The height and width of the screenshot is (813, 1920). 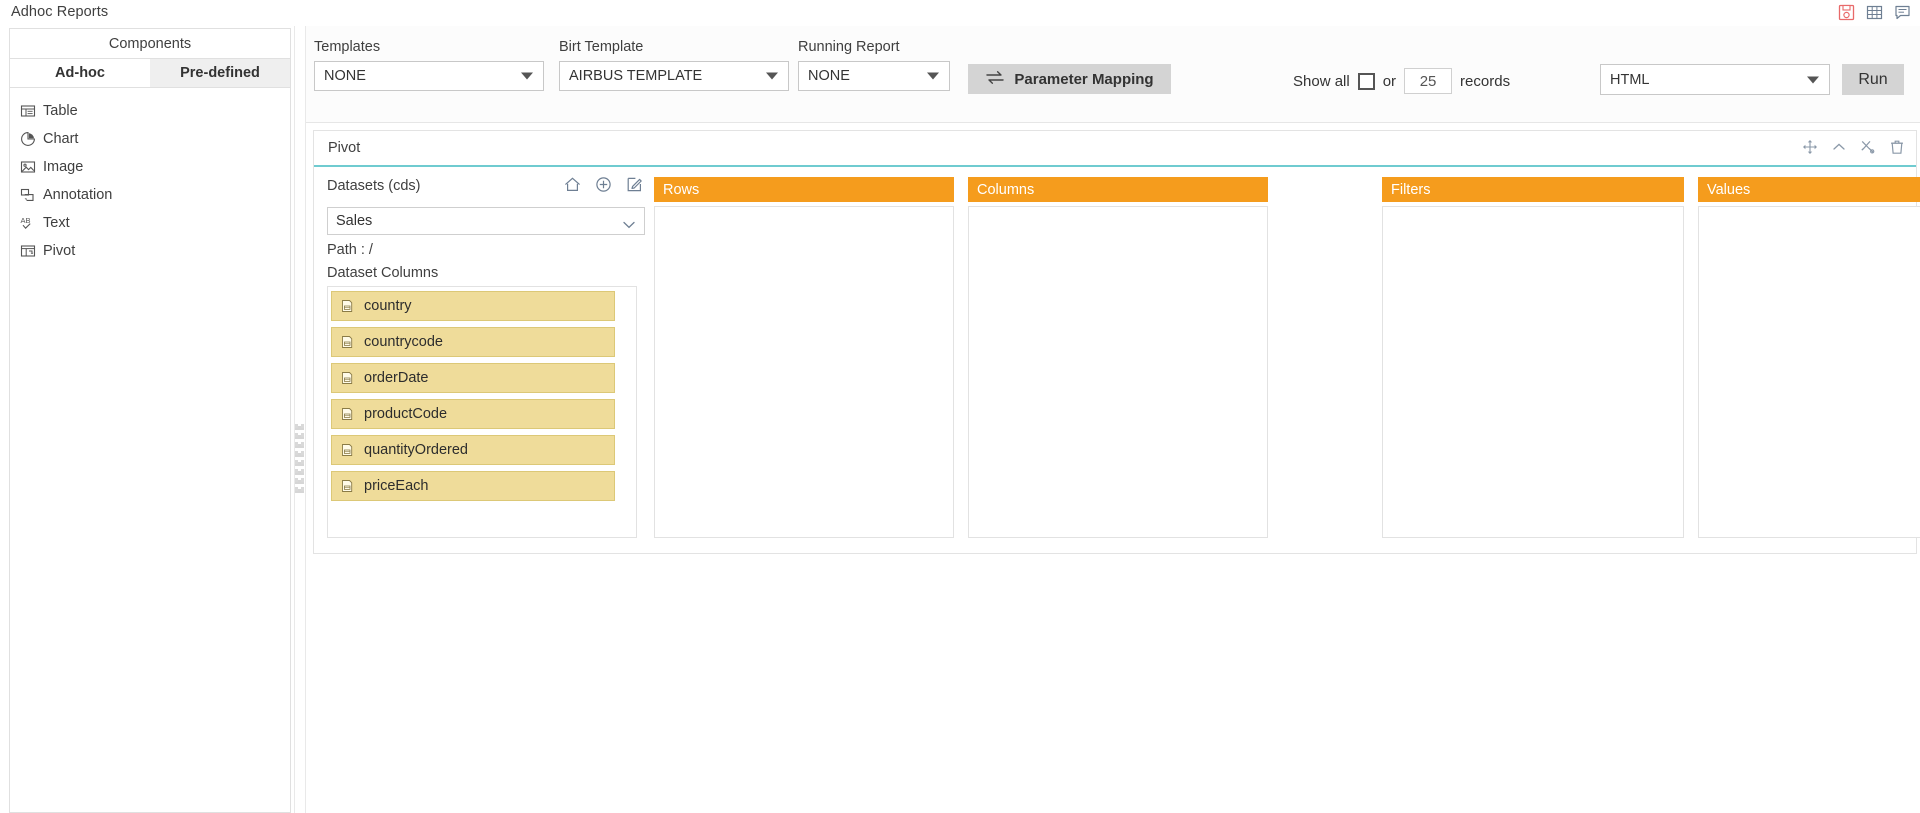 What do you see at coordinates (388, 306) in the screenshot?
I see `column-label: country` at bounding box center [388, 306].